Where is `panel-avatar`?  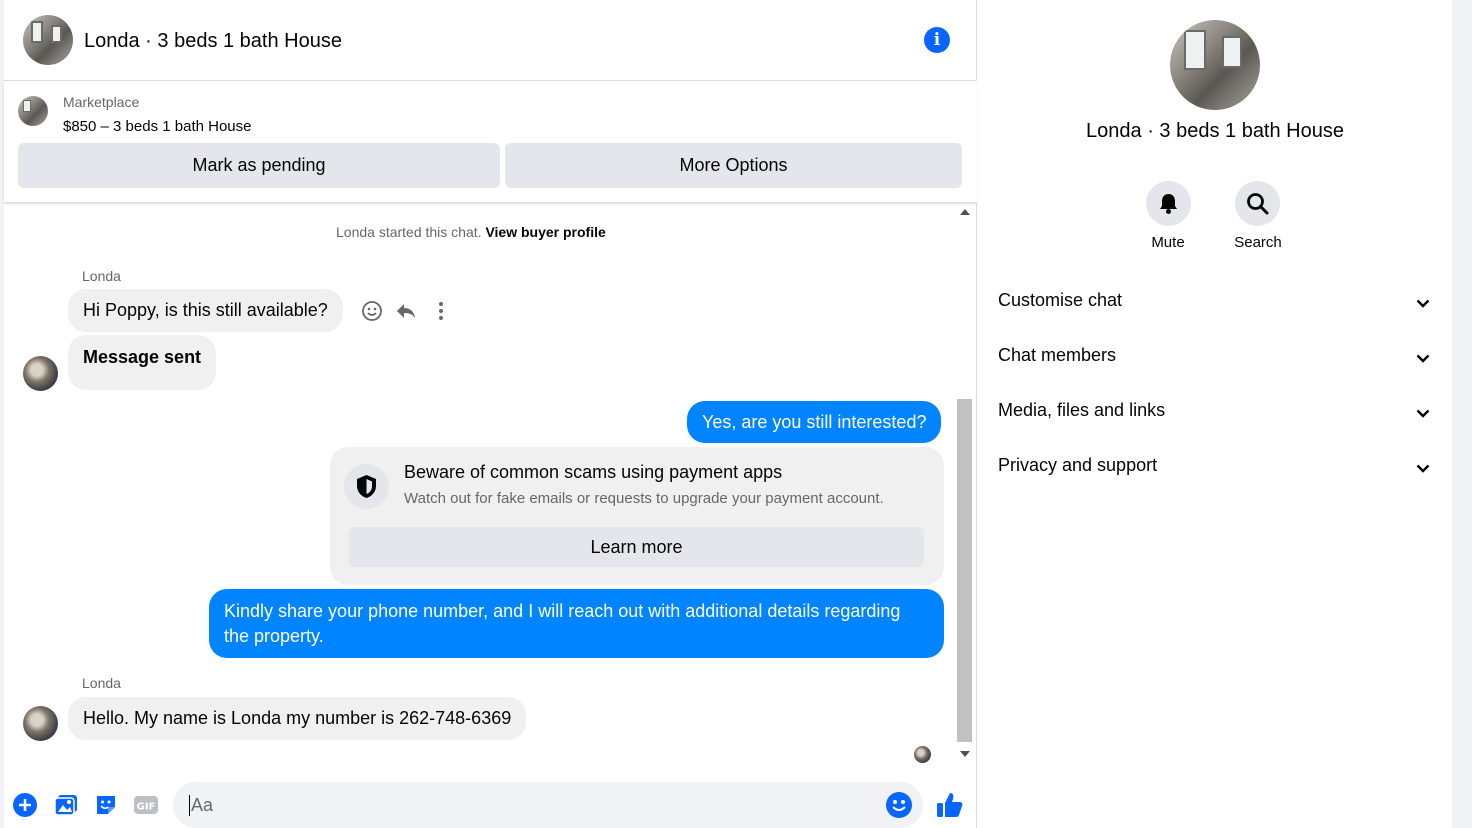 panel-avatar is located at coordinates (1215, 65).